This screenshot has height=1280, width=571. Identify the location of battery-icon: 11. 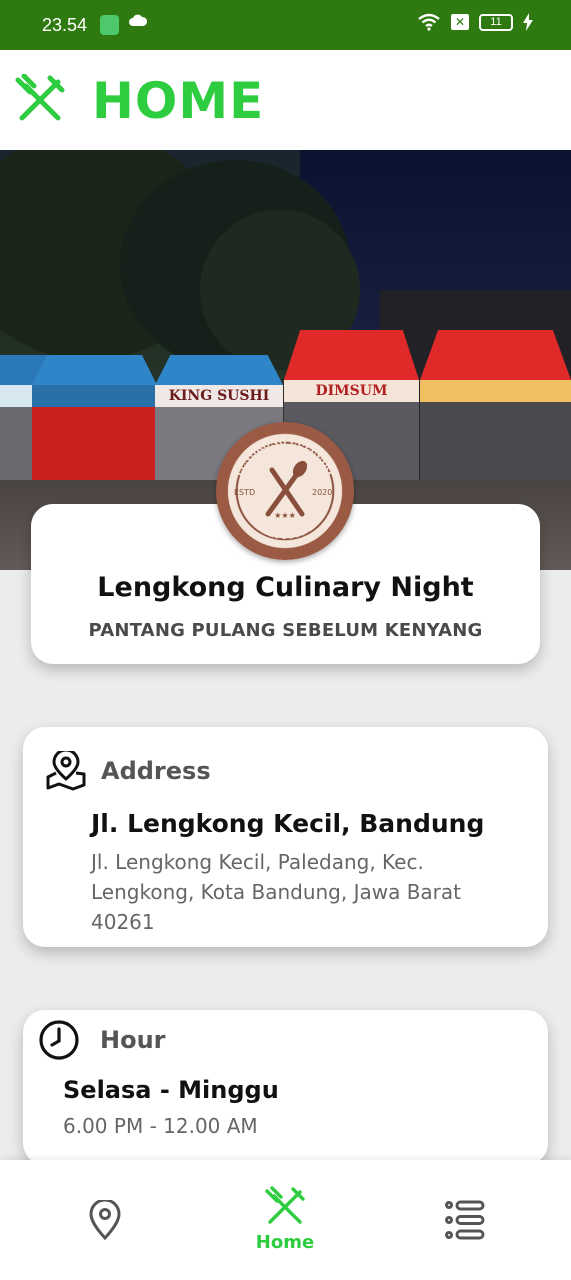
(496, 22).